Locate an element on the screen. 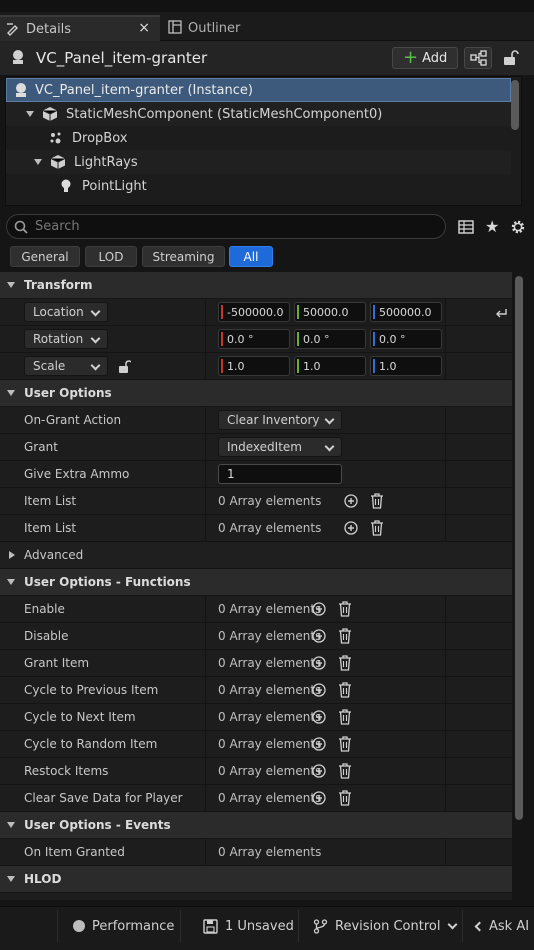 The height and width of the screenshot is (950, 534). location-z-field: 500000.0 is located at coordinates (406, 312).